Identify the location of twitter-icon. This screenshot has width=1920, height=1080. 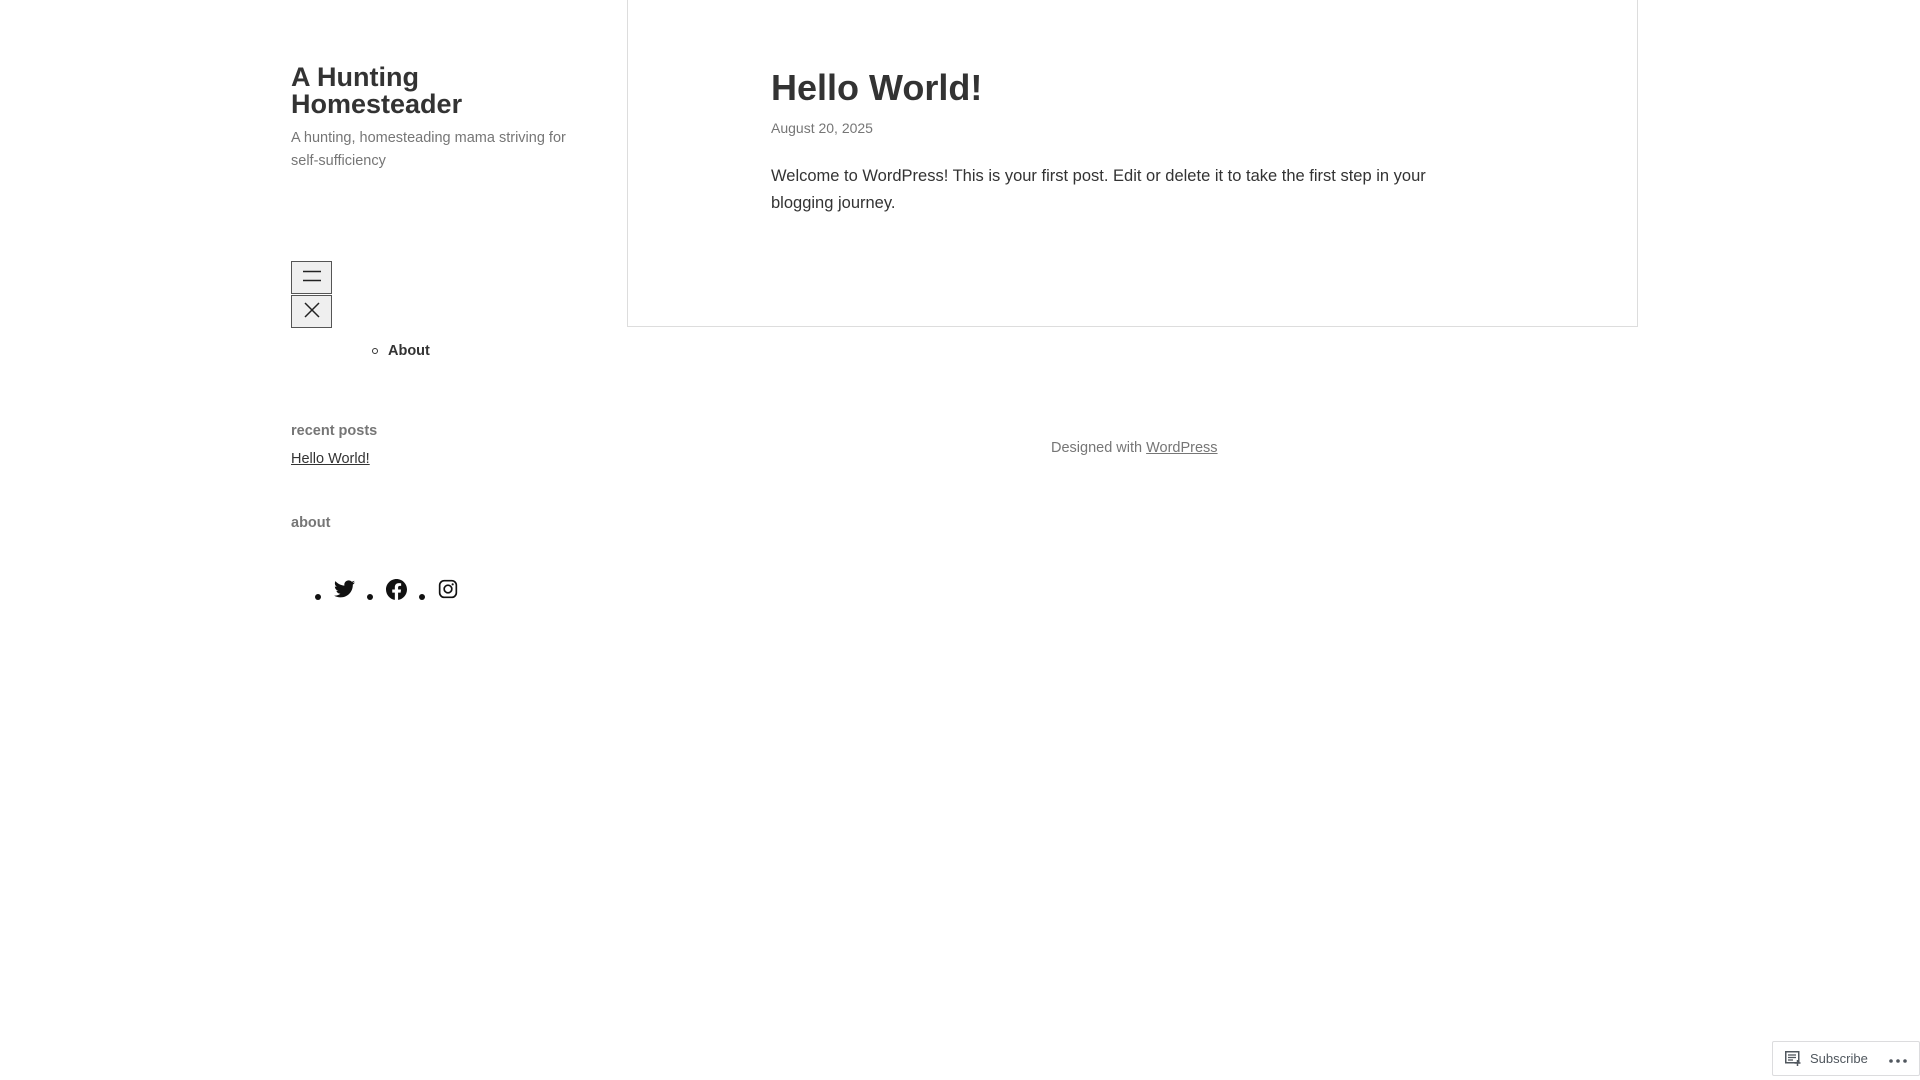
(344, 589).